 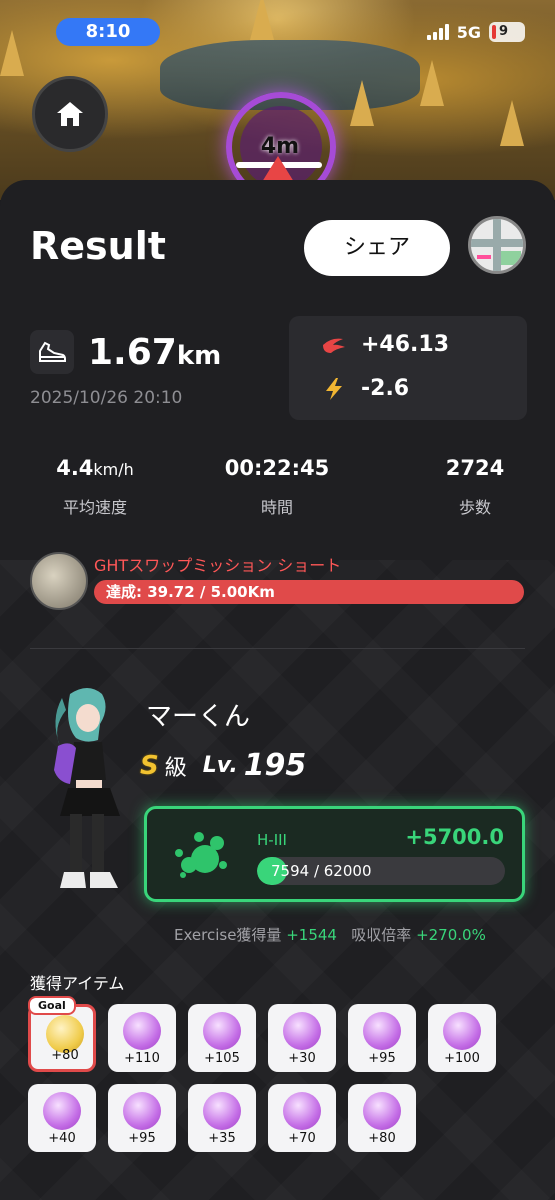 I want to click on reward-row-token: +46.13, so click(x=385, y=344).